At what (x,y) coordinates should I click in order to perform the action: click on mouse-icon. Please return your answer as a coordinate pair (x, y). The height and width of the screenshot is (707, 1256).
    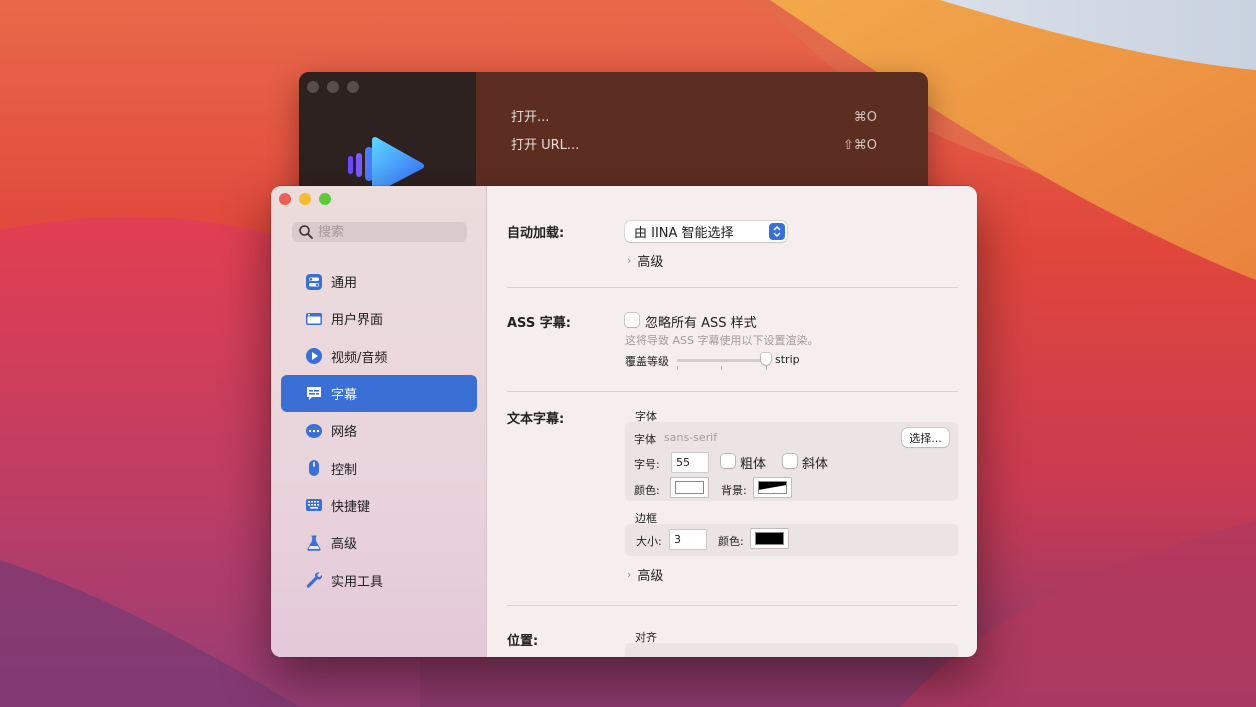
    Looking at the image, I should click on (314, 468).